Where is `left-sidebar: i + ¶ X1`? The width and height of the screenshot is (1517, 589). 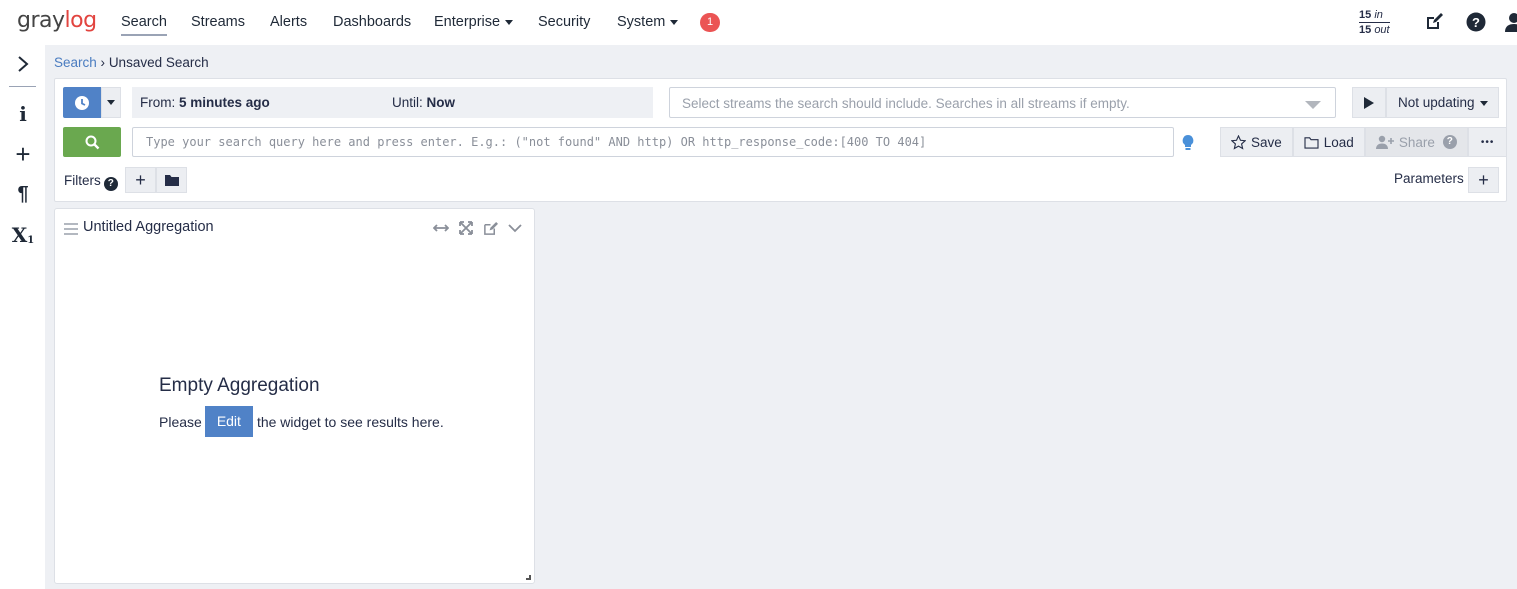
left-sidebar: i + ¶ X1 is located at coordinates (22, 317).